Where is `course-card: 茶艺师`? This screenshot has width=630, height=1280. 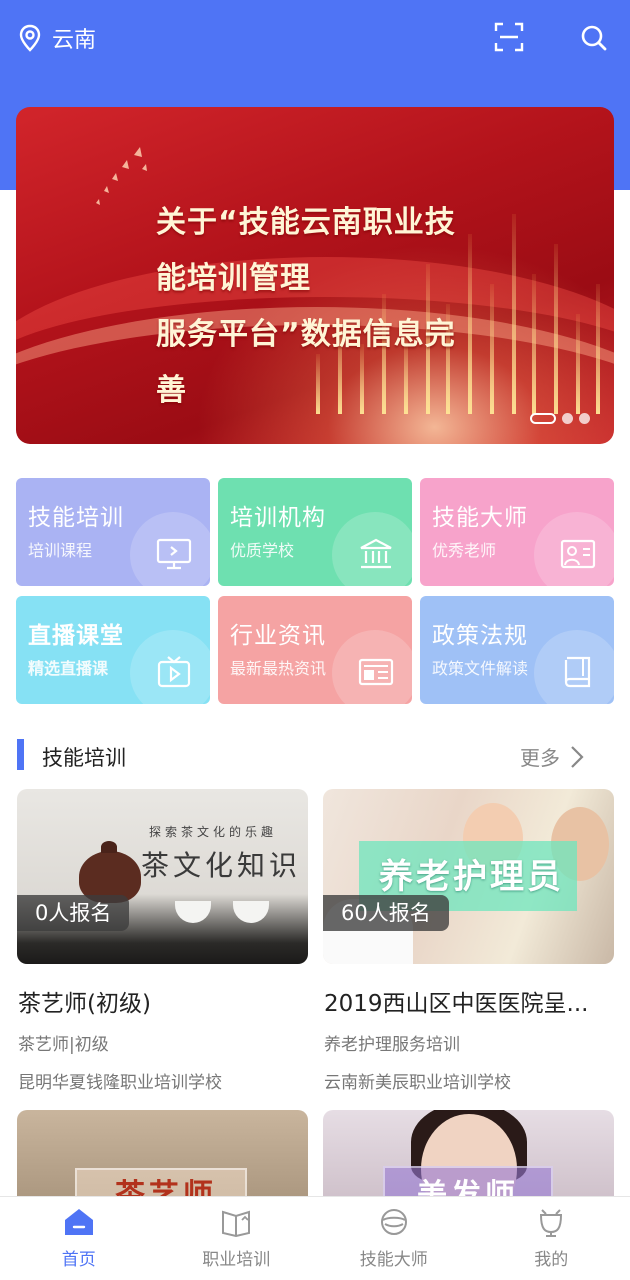
course-card: 茶艺师 is located at coordinates (162, 1153).